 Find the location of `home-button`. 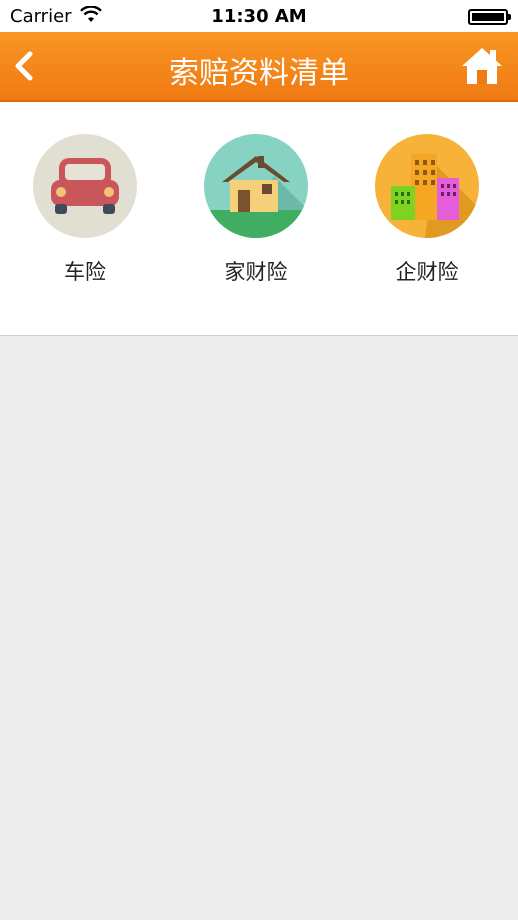

home-button is located at coordinates (482, 66).